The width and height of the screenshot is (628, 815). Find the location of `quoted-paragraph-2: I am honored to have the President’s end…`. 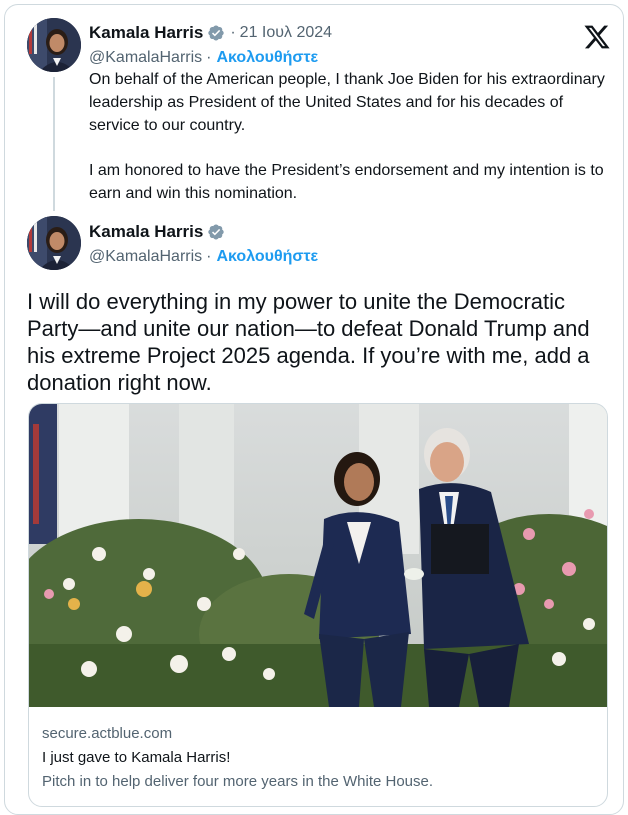

quoted-paragraph-2: I am honored to have the President’s end… is located at coordinates (346, 182).